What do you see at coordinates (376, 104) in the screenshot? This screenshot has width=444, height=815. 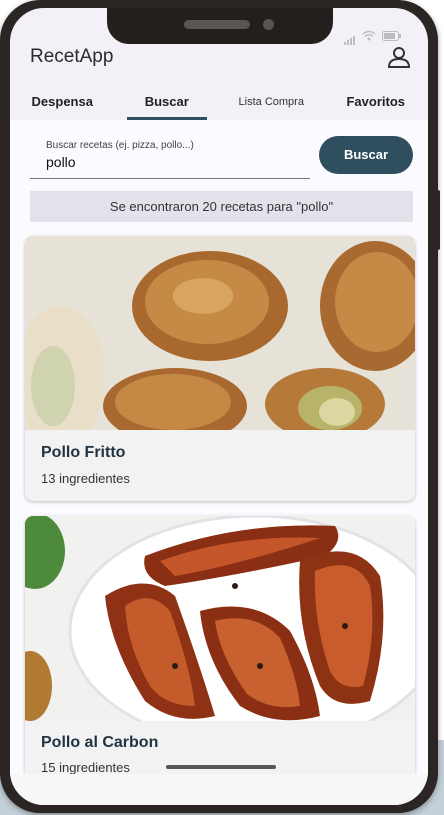 I see `tab-favoritos: Favoritos` at bounding box center [376, 104].